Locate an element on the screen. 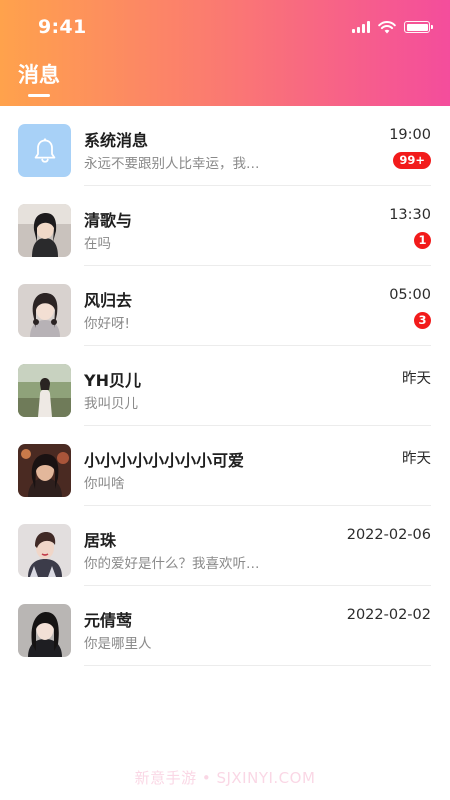 The height and width of the screenshot is (800, 450). conversation-name: 系统消息 is located at coordinates (116, 140).